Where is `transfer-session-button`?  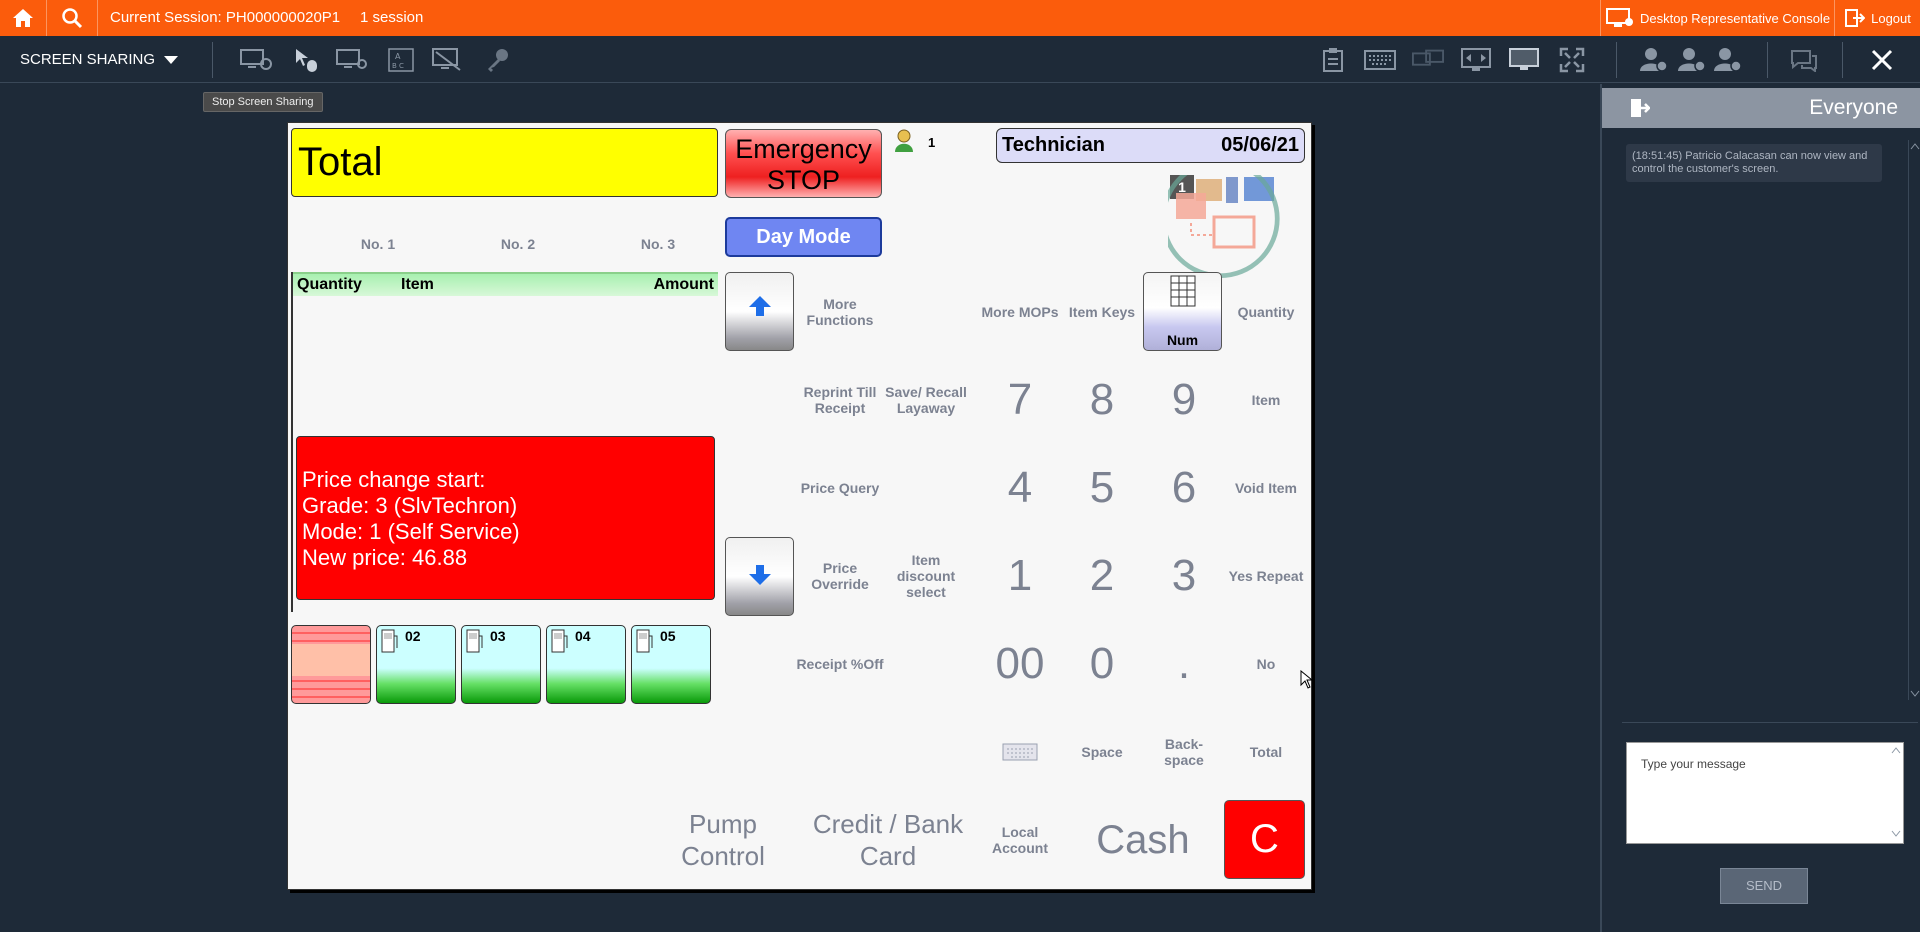 transfer-session-button is located at coordinates (1692, 60).